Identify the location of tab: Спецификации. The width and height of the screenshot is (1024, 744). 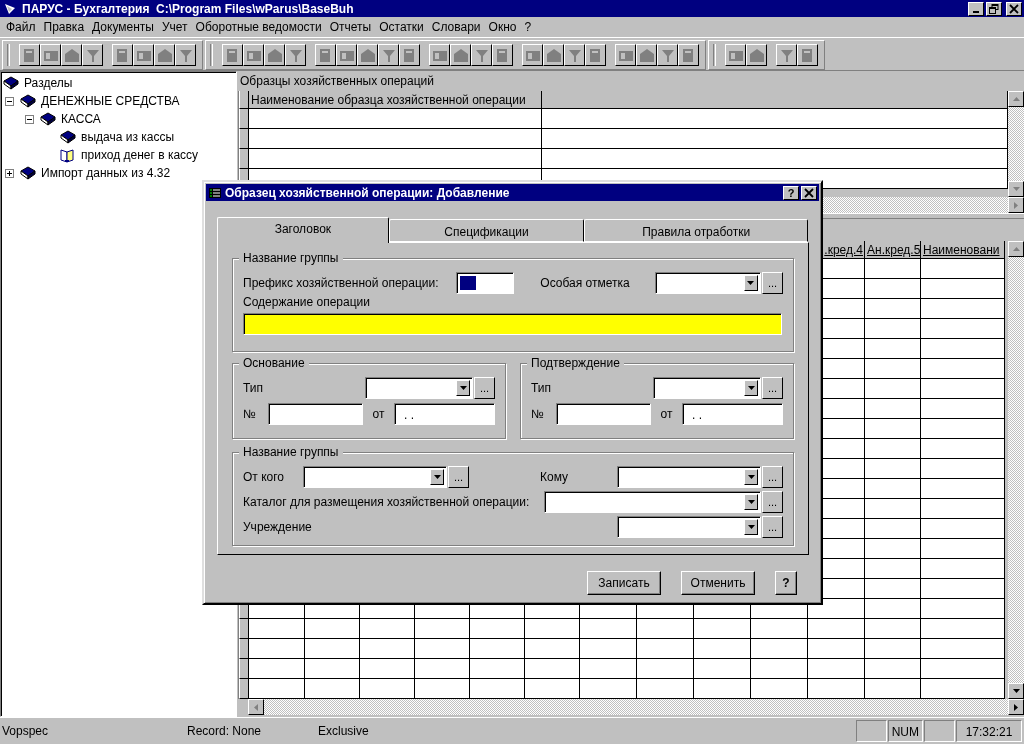
(486, 230).